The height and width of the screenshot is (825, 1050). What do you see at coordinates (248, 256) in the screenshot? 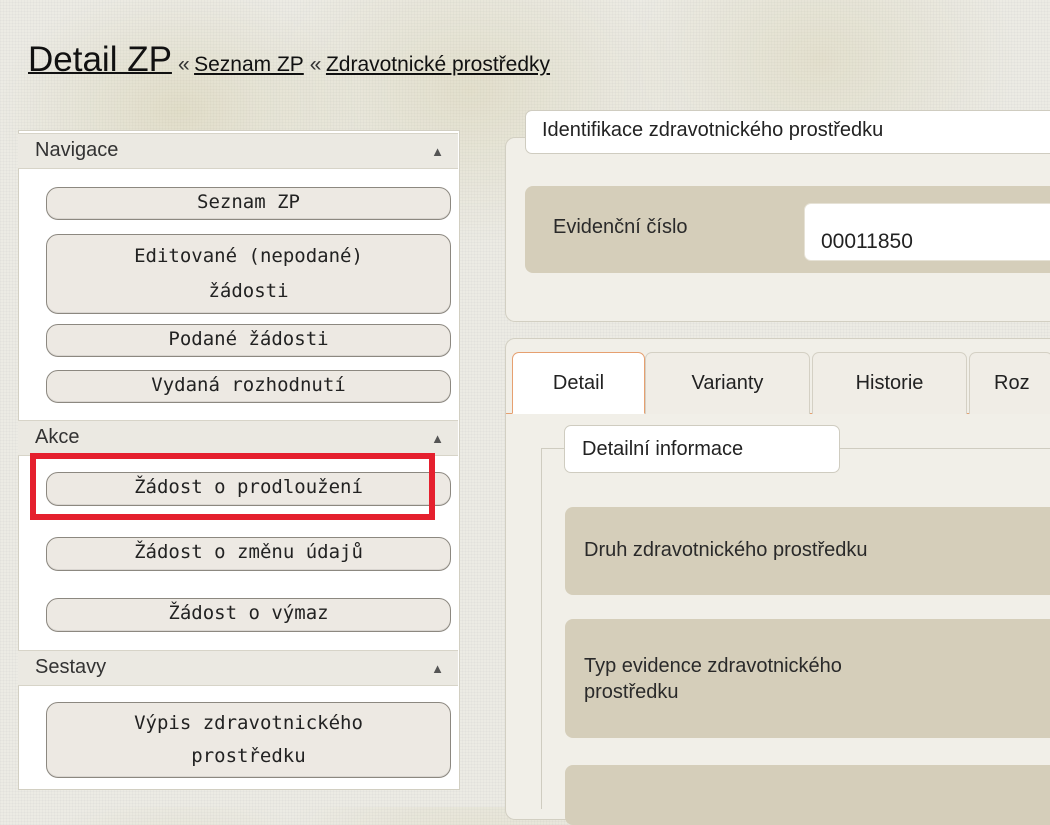
I see `button-label-line1: Editované (nepodané)` at bounding box center [248, 256].